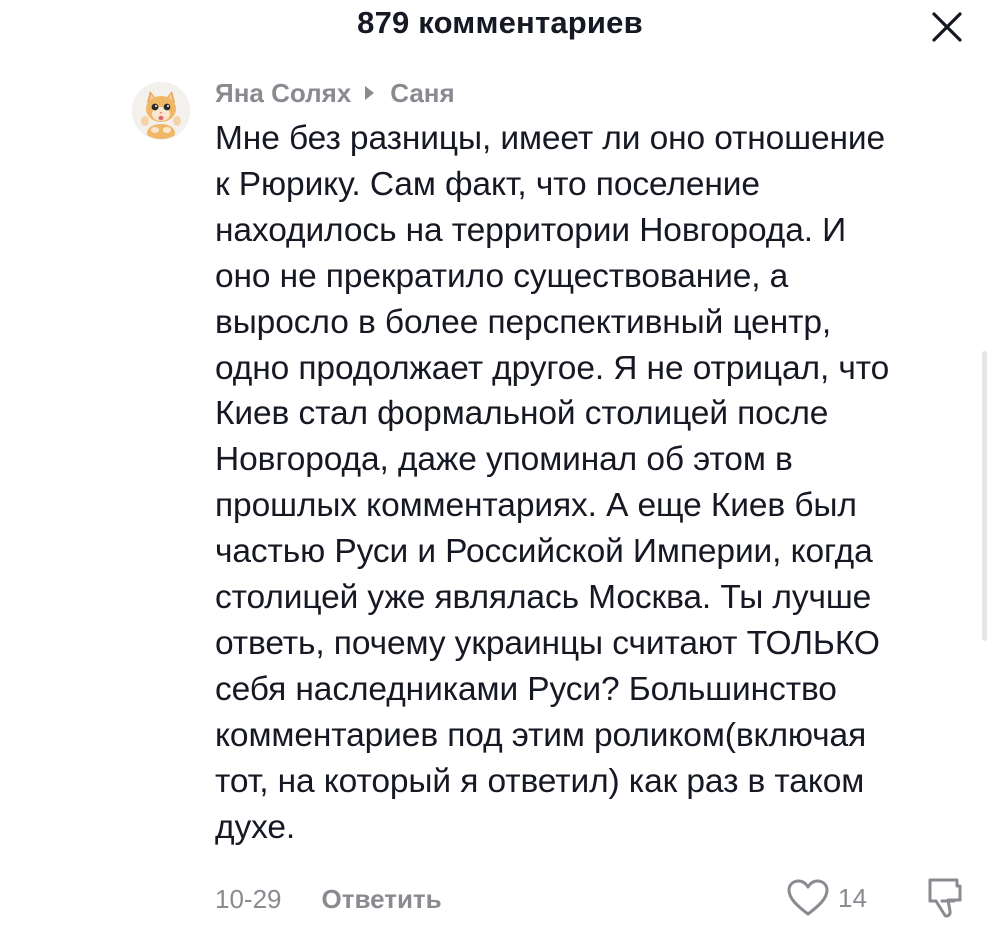 This screenshot has height=941, width=1000. Describe the element at coordinates (500, 22) in the screenshot. I see `comments-count-title: 879 комментариев` at that location.